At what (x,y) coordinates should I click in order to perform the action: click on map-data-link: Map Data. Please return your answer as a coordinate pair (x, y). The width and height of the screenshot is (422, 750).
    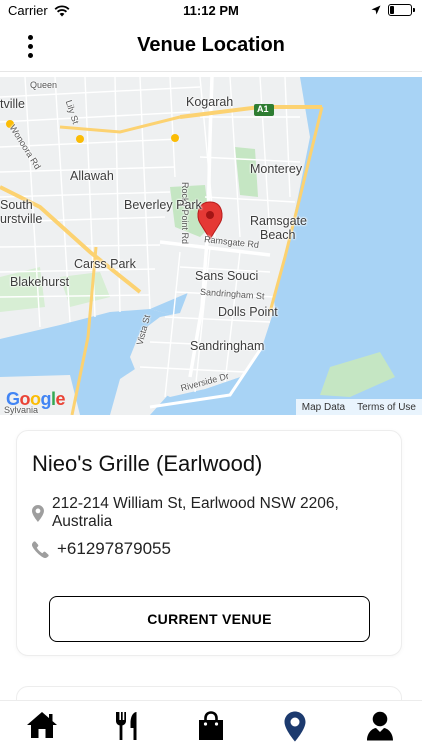
    Looking at the image, I should click on (323, 407).